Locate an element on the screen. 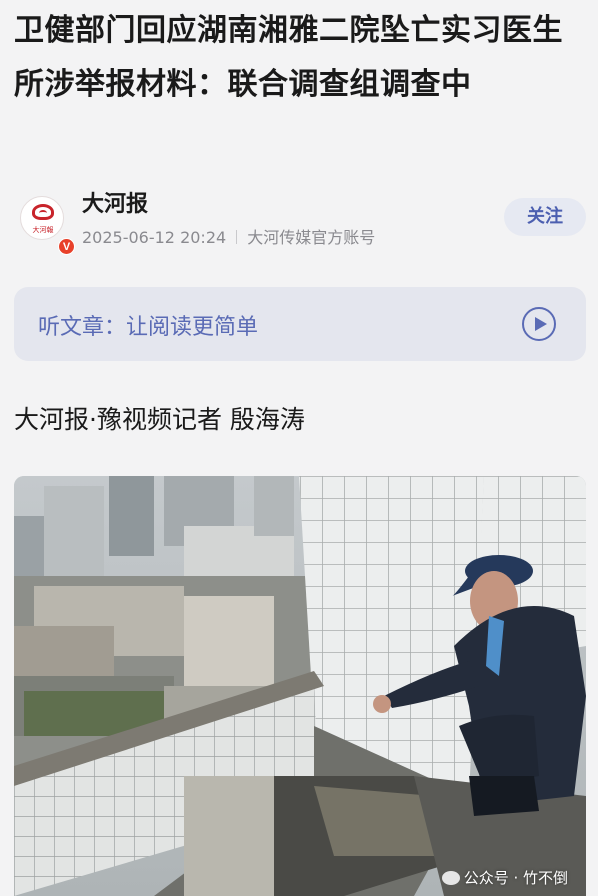 The width and height of the screenshot is (598, 896). author-avatar: 大河報 V is located at coordinates (47, 225).